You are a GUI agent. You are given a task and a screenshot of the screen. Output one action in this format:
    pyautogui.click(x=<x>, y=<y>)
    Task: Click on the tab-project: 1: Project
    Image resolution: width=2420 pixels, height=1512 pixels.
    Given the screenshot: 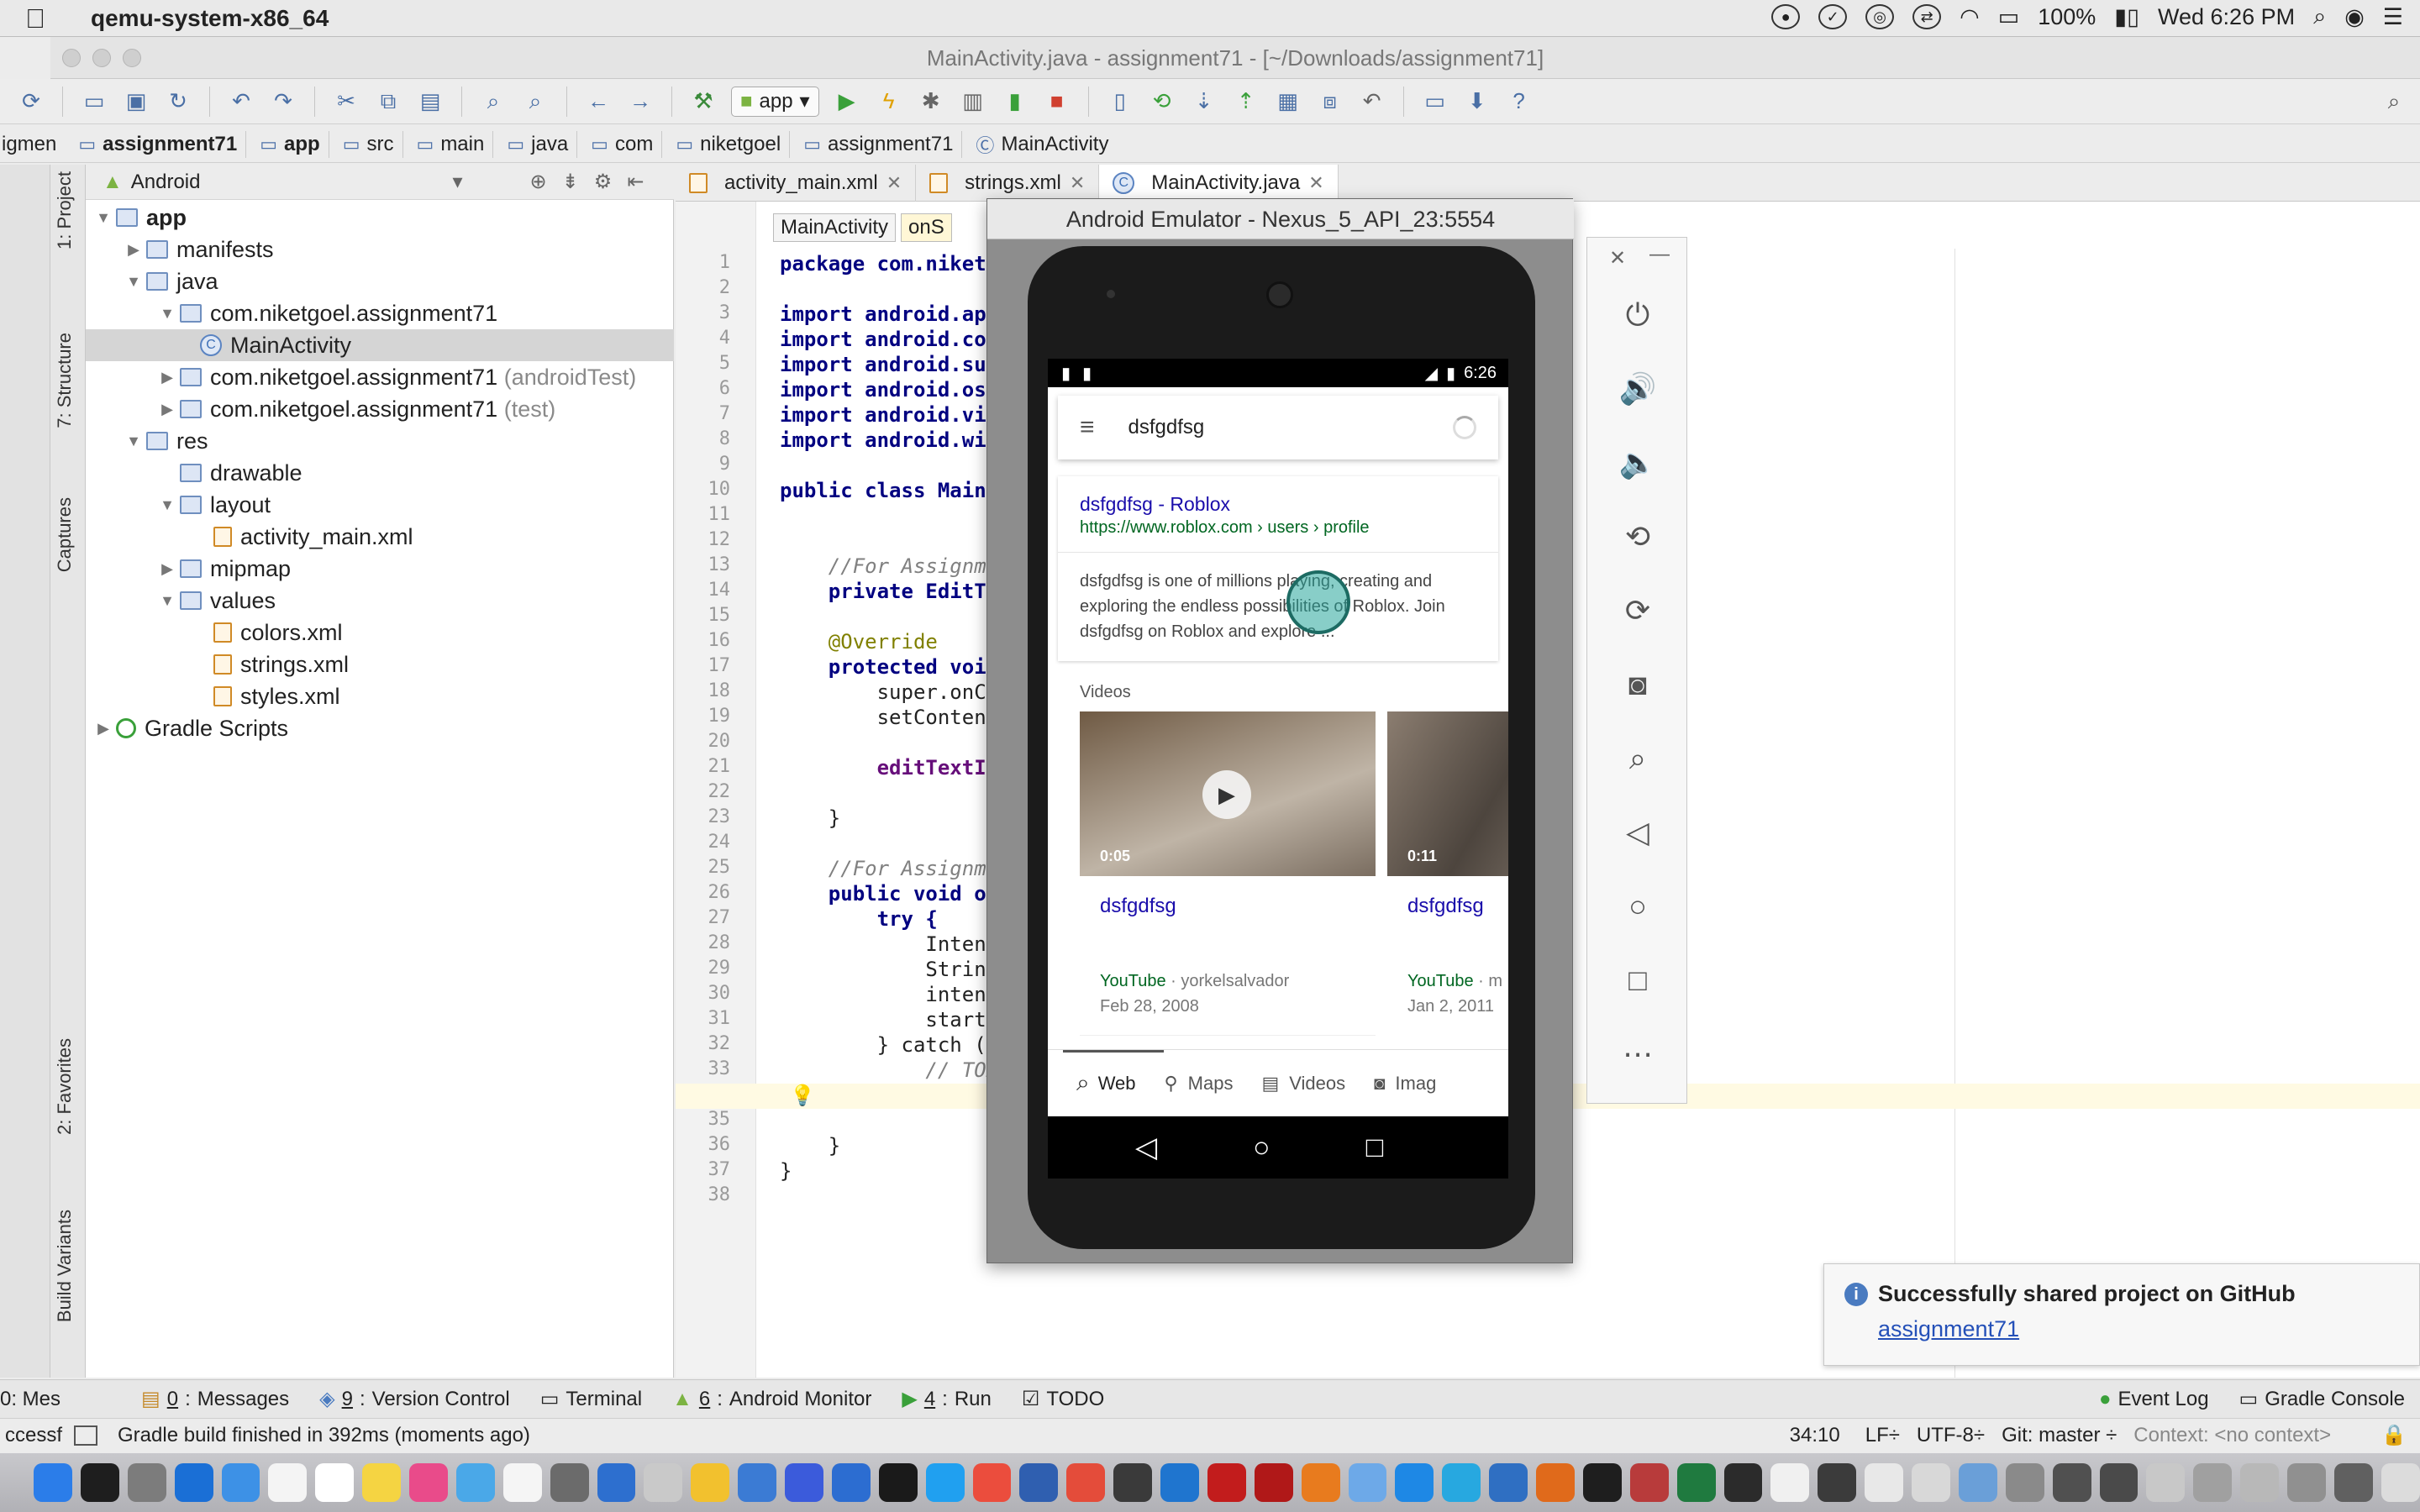 What is the action you would take?
    pyautogui.click(x=65, y=210)
    